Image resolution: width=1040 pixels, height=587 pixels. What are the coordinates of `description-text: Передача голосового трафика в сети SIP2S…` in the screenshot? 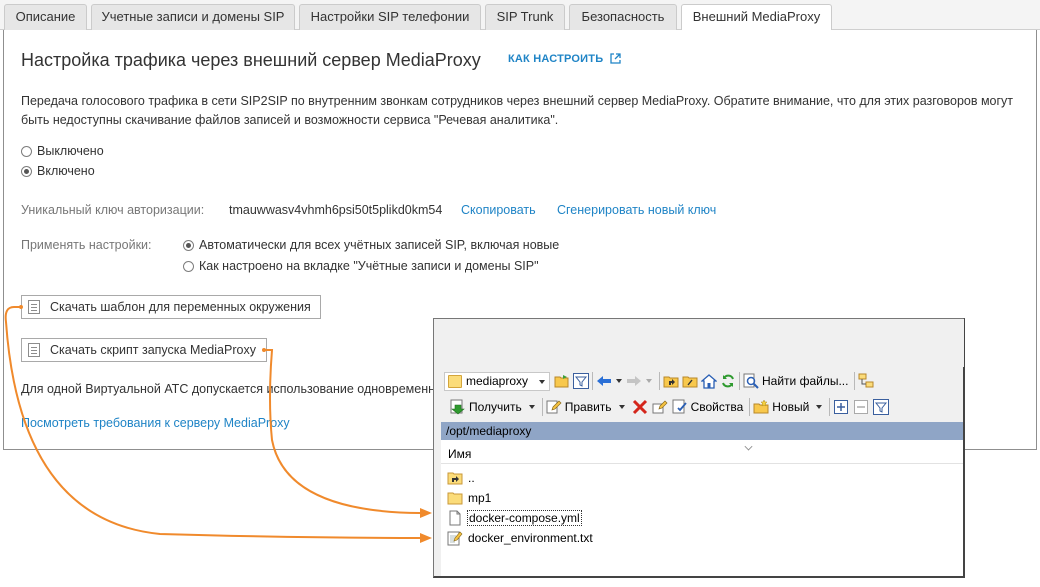 It's located at (517, 110).